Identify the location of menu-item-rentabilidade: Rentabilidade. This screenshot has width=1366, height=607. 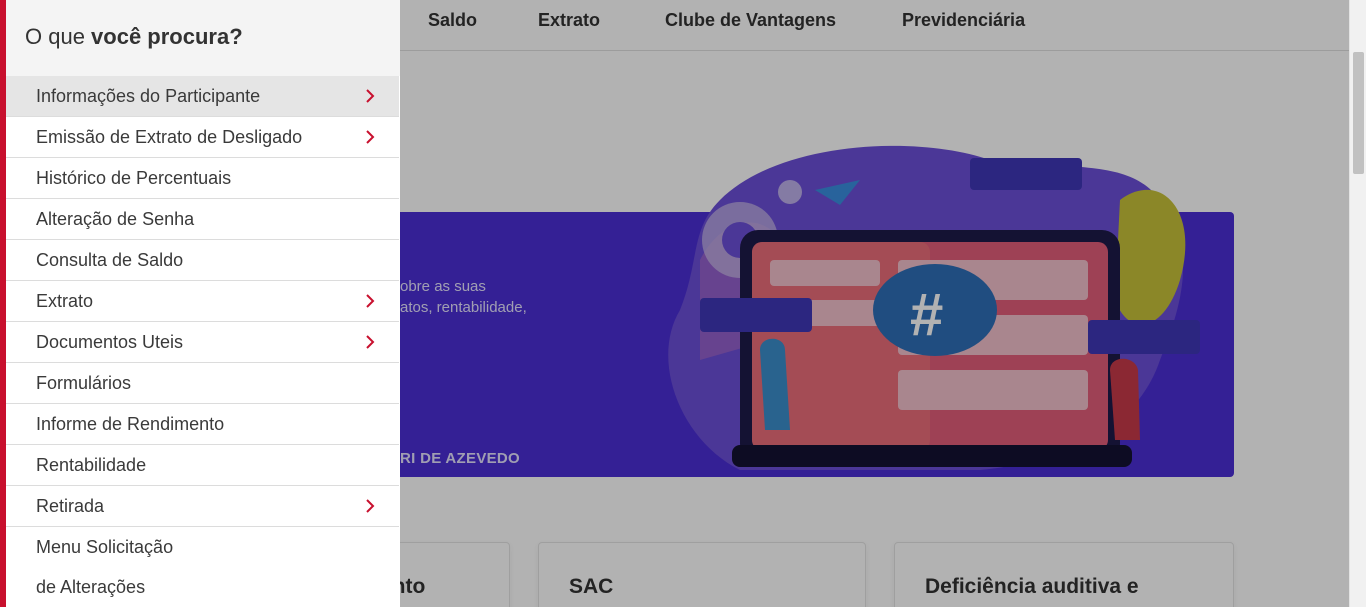
(202, 465).